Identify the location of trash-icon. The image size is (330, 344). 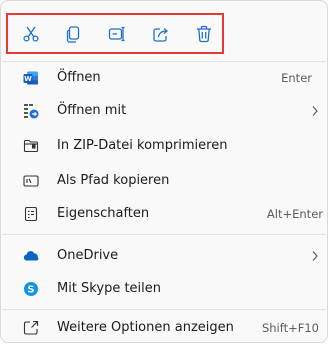
(204, 33).